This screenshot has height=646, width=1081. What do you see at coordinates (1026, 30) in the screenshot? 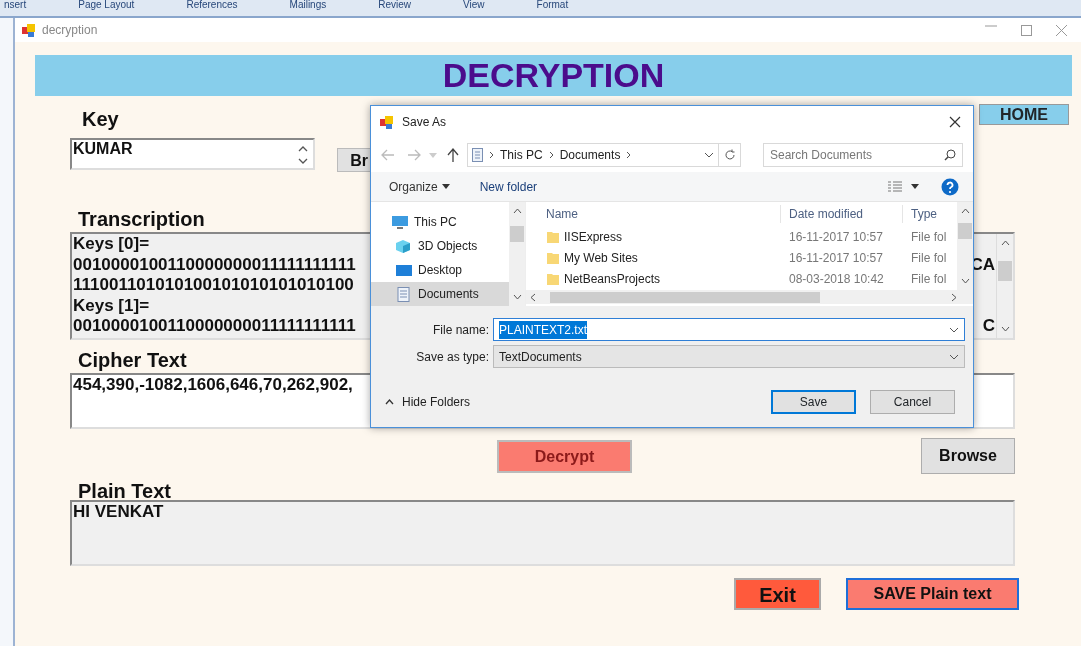
I see `maximize-icon` at bounding box center [1026, 30].